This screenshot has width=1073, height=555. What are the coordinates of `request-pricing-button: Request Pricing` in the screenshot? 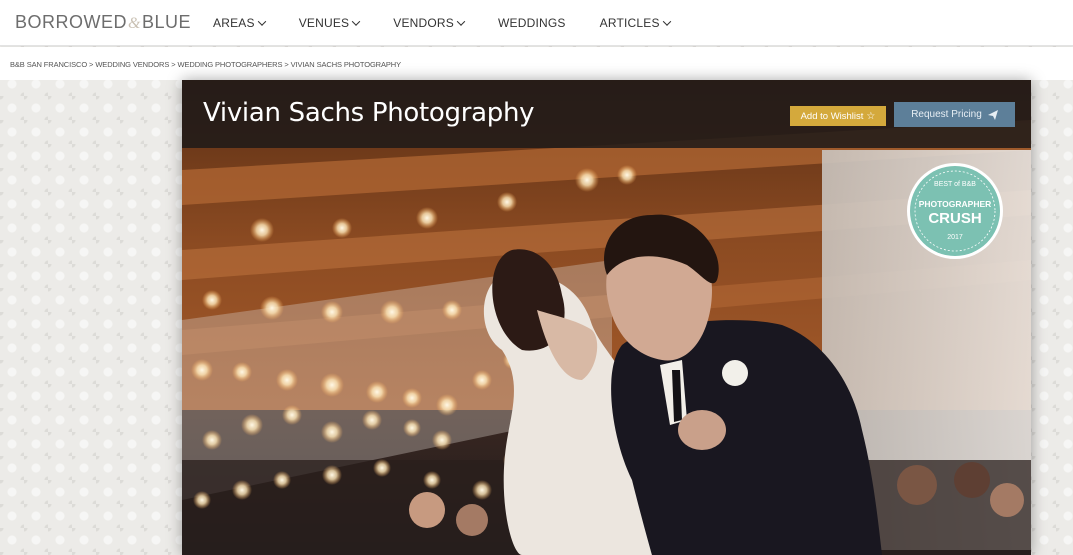 It's located at (954, 114).